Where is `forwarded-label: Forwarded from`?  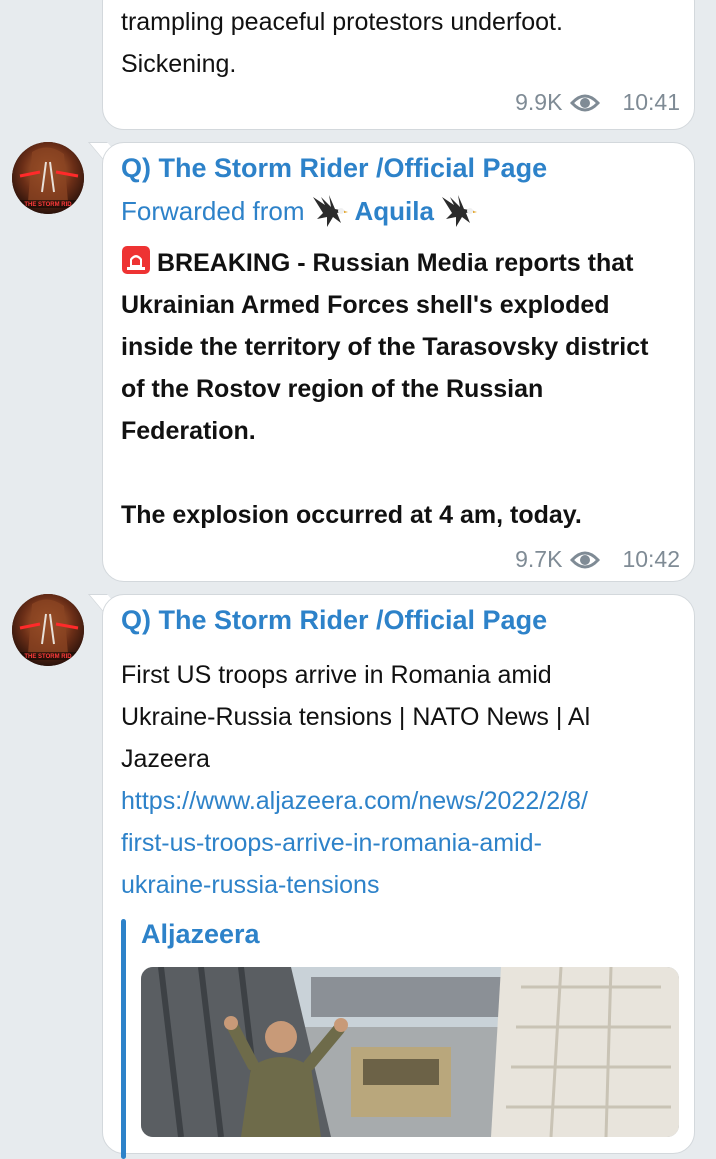
forwarded-label: Forwarded from is located at coordinates (213, 210).